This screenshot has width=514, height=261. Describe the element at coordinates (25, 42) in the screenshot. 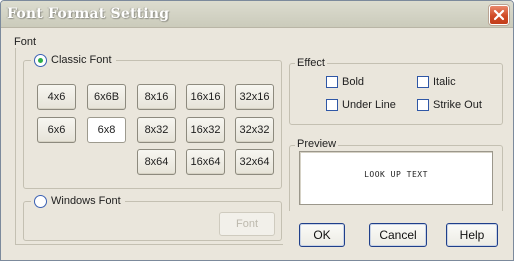

I see `font-group-label: Font` at that location.